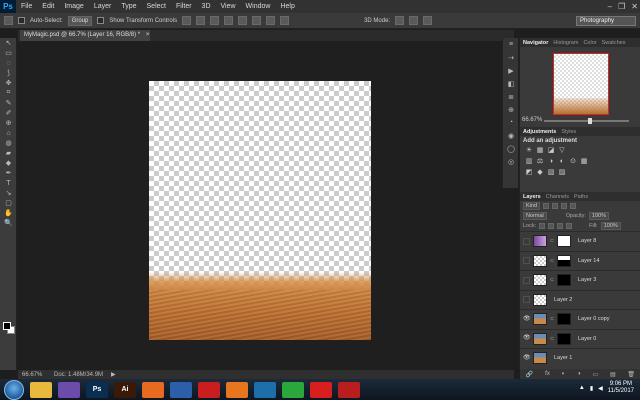 The image size is (640, 400). I want to click on navigator-preview, so click(581, 84).